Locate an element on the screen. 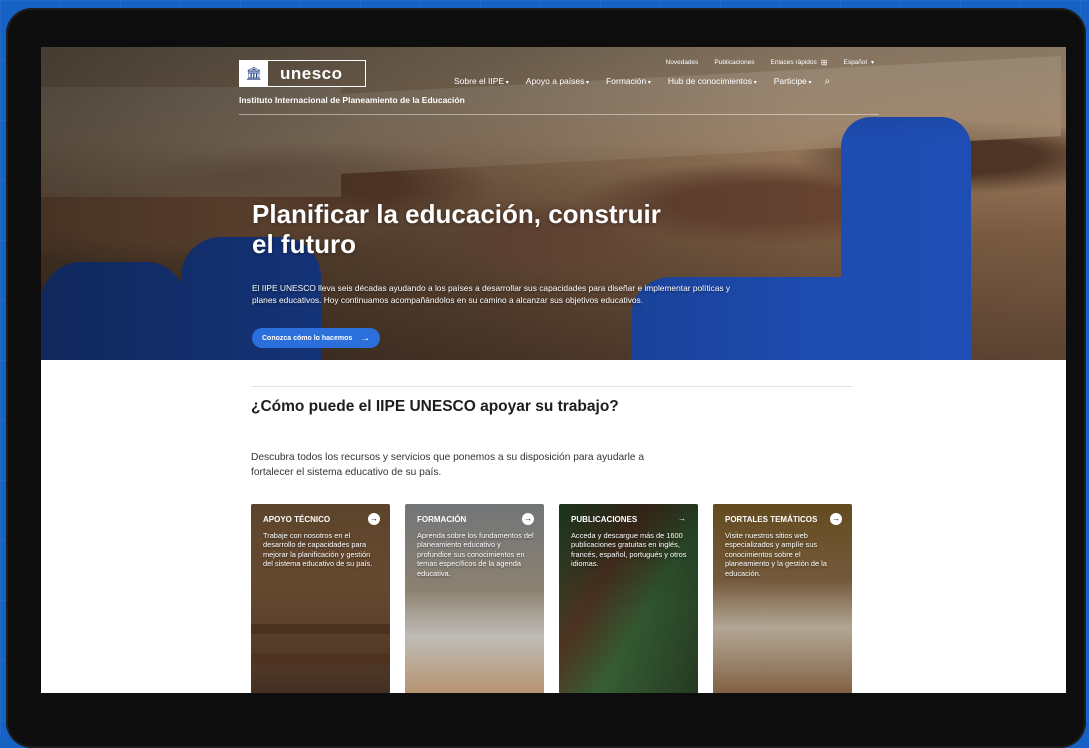  nav-item-training: Formación is located at coordinates (628, 81).